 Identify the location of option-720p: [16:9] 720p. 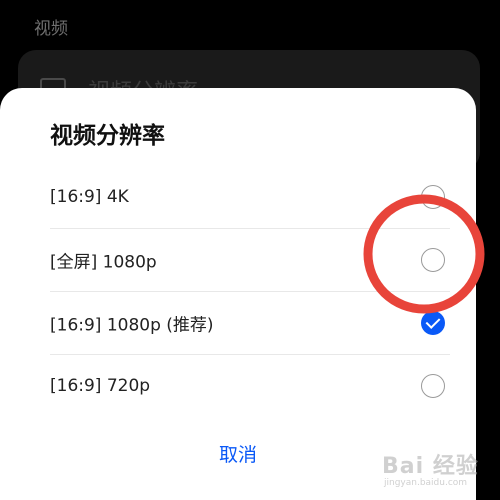
(250, 386).